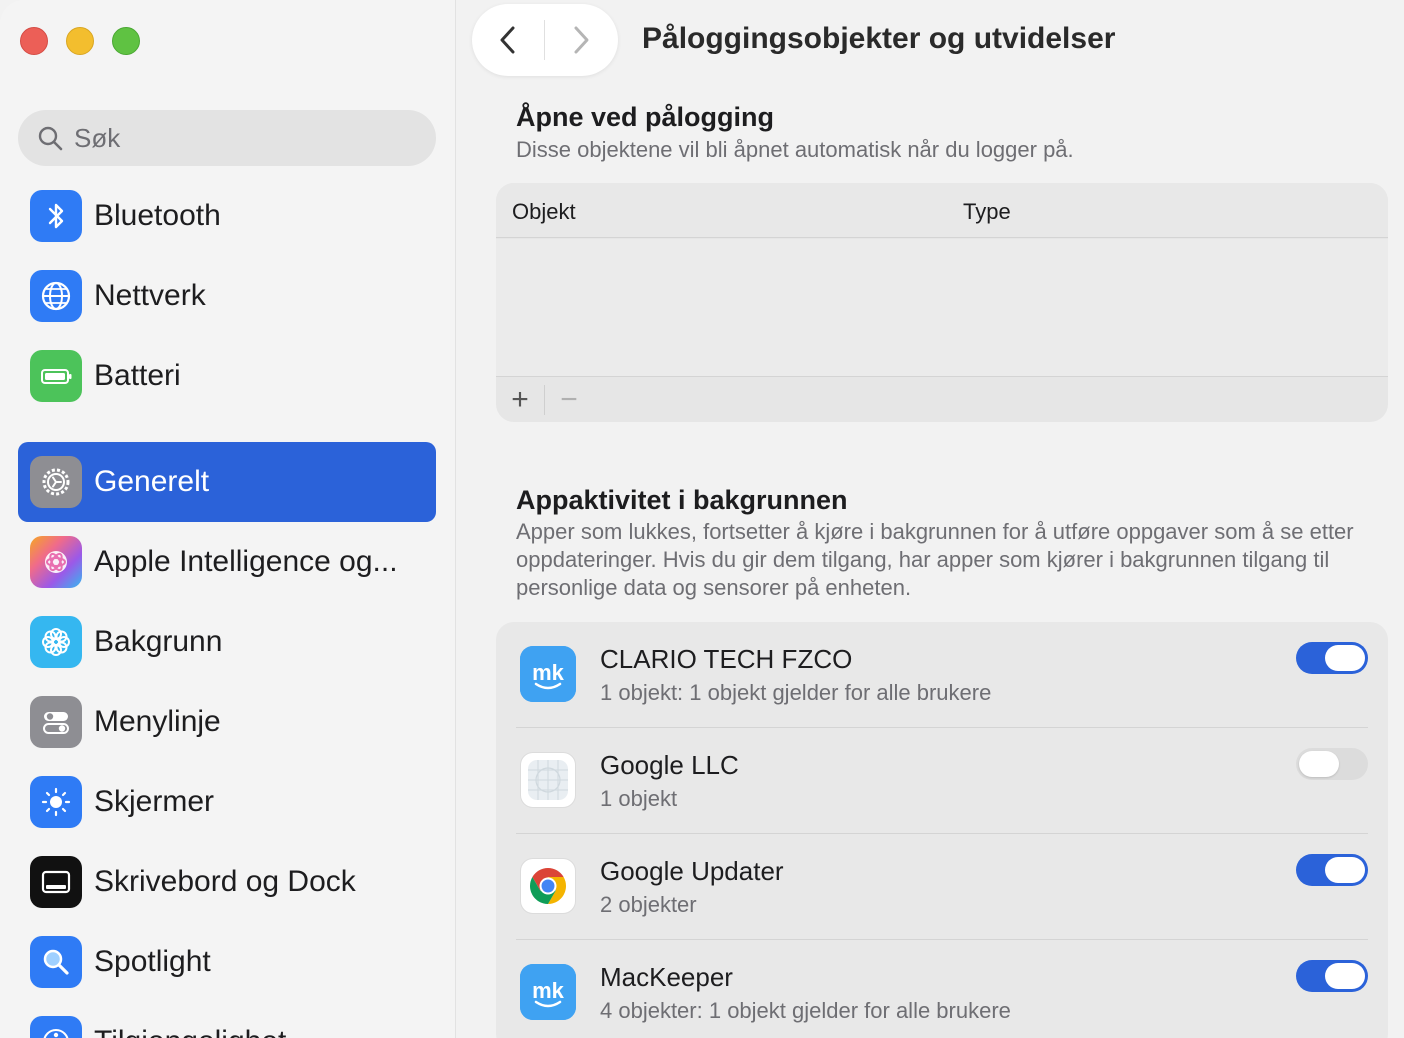 The height and width of the screenshot is (1038, 1404). I want to click on sidebar-item-label: Bakgrunn, so click(158, 641).